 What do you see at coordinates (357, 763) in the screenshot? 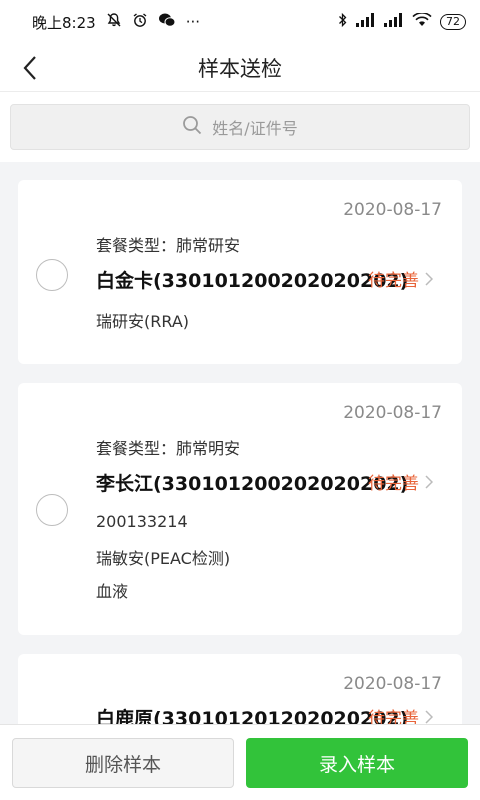
I see `add-sample-button: 录入样本` at bounding box center [357, 763].